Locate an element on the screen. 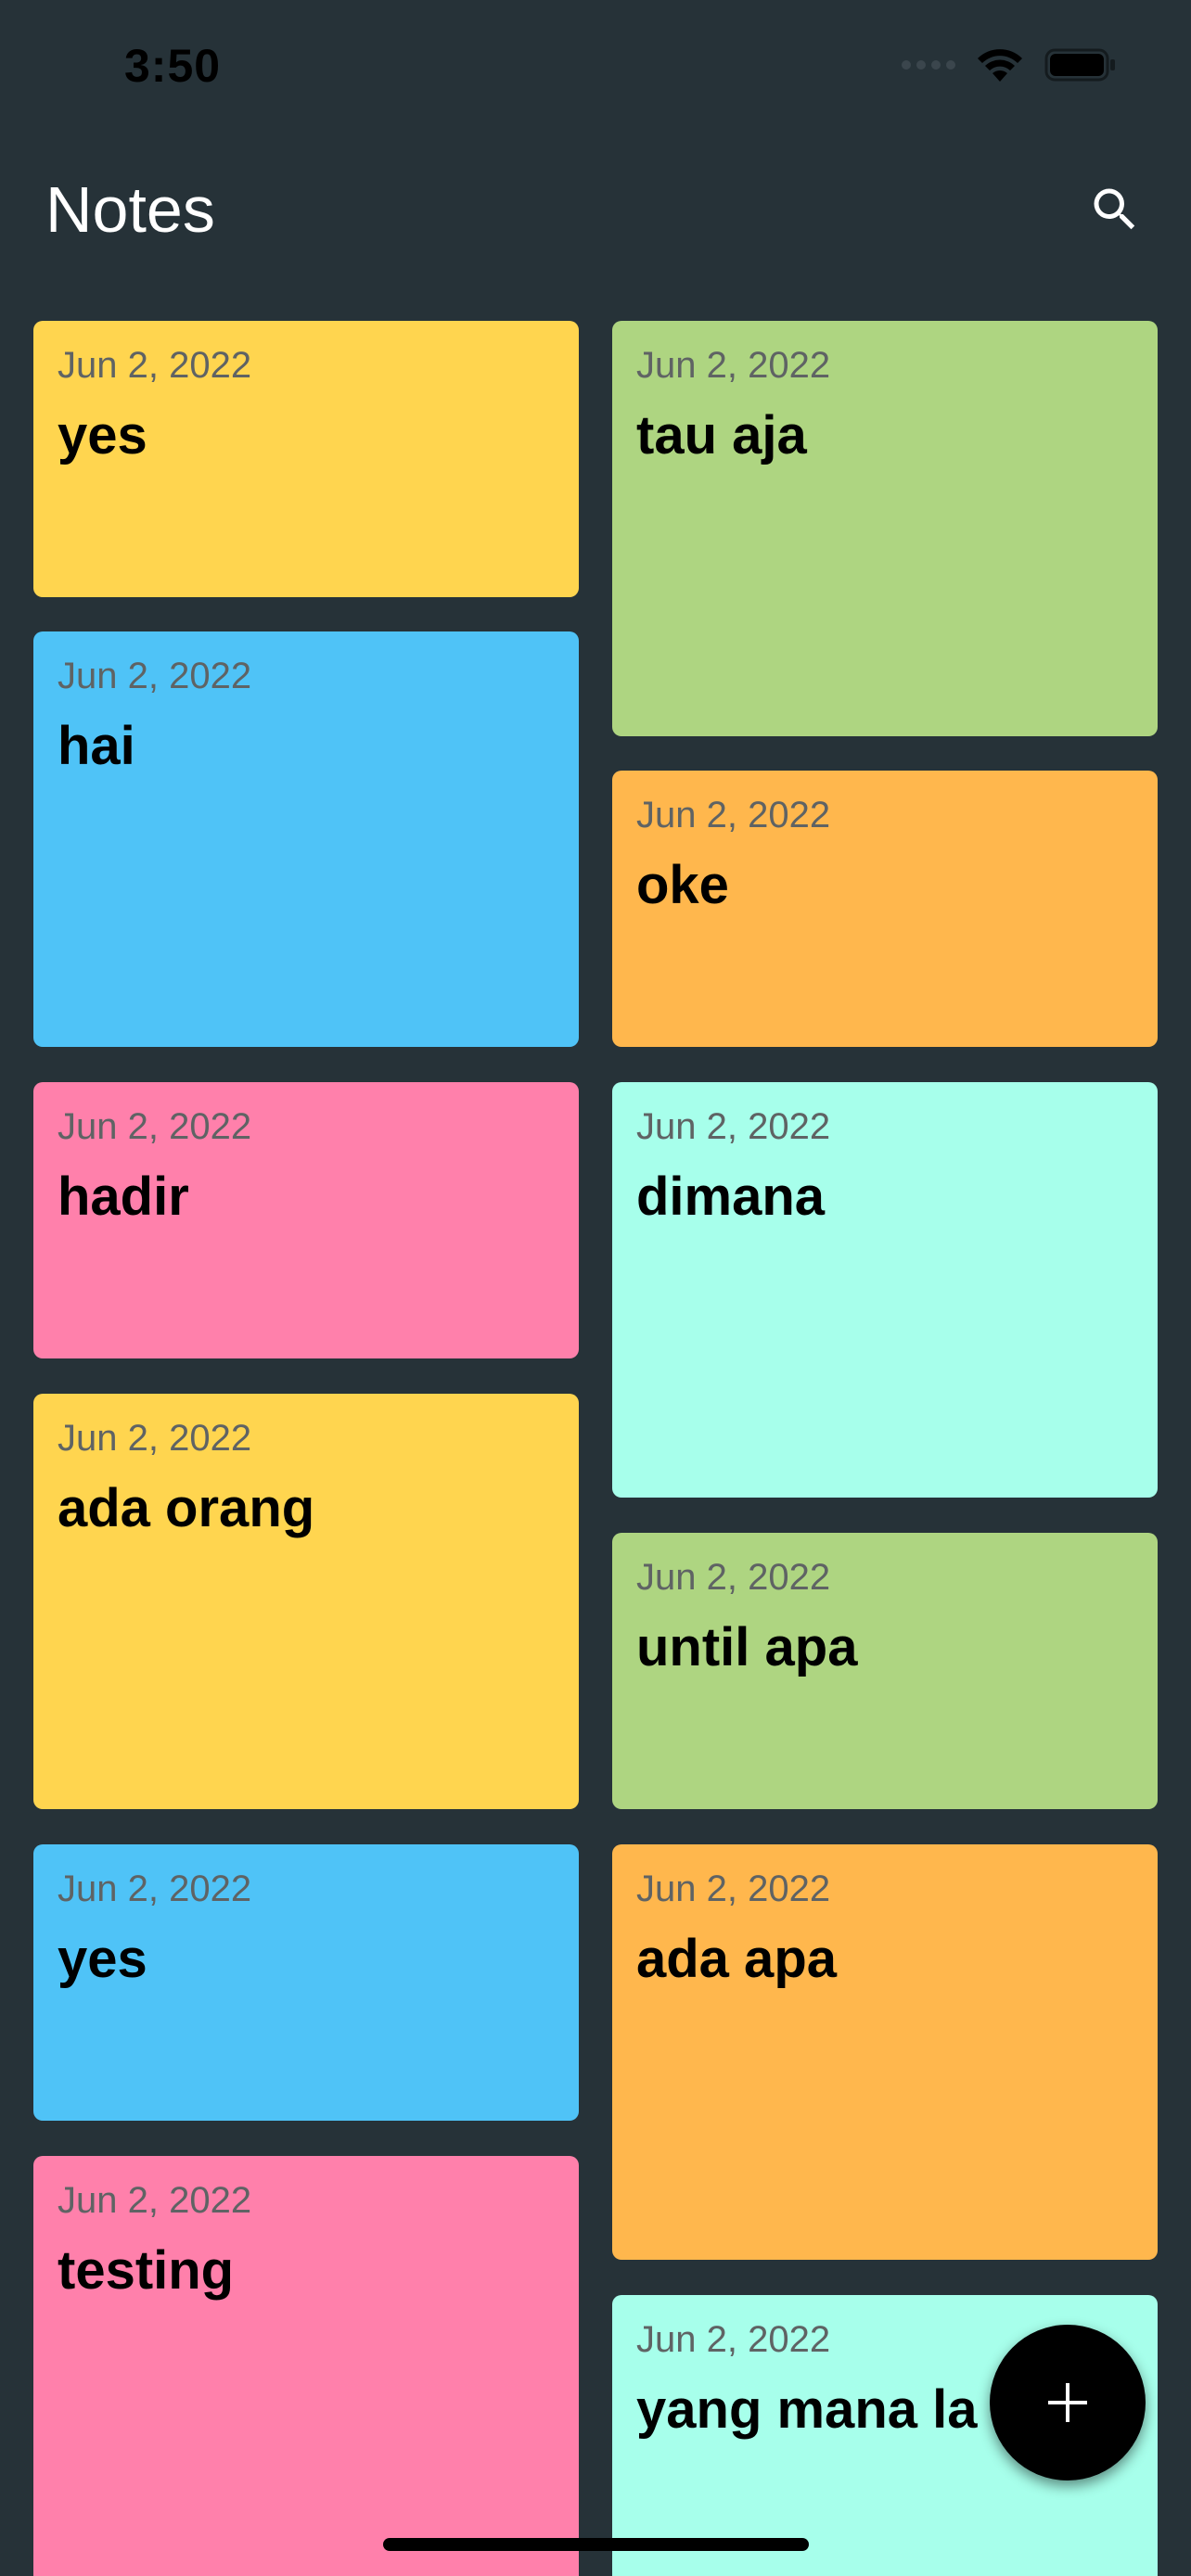 The height and width of the screenshot is (2576, 1191). note-card: Jun 2, 2022 oke is located at coordinates (885, 909).